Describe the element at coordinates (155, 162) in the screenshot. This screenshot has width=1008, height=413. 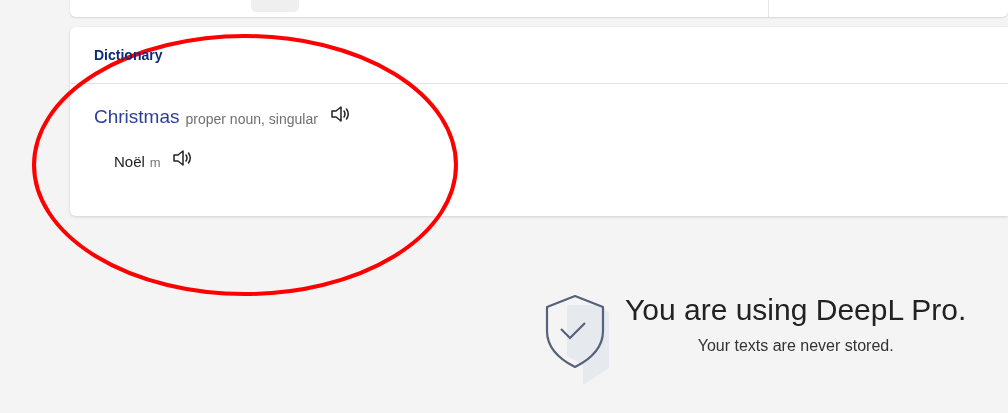
I see `gender-label: m` at that location.